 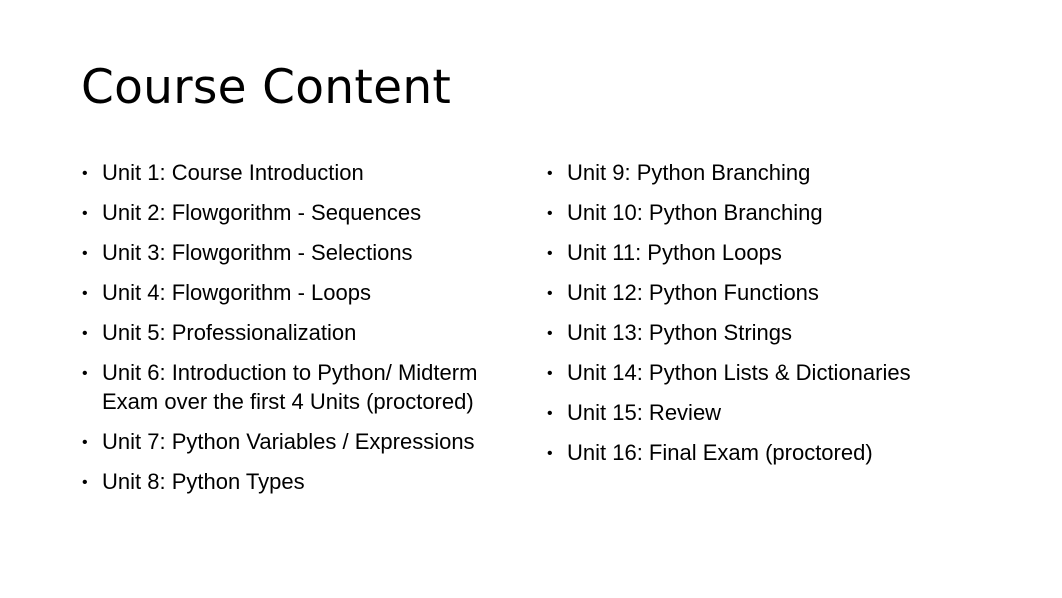 What do you see at coordinates (680, 332) in the screenshot?
I see `unit-label: Unit 13: Python Strings` at bounding box center [680, 332].